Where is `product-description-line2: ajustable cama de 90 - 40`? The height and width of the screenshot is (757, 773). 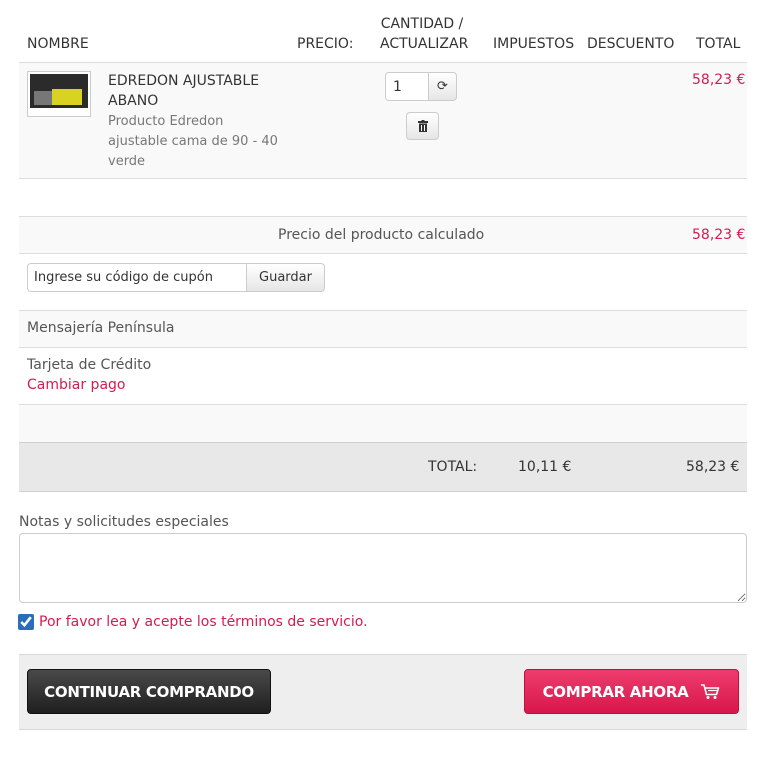
product-description-line2: ajustable cama de 90 - 40 is located at coordinates (193, 141).